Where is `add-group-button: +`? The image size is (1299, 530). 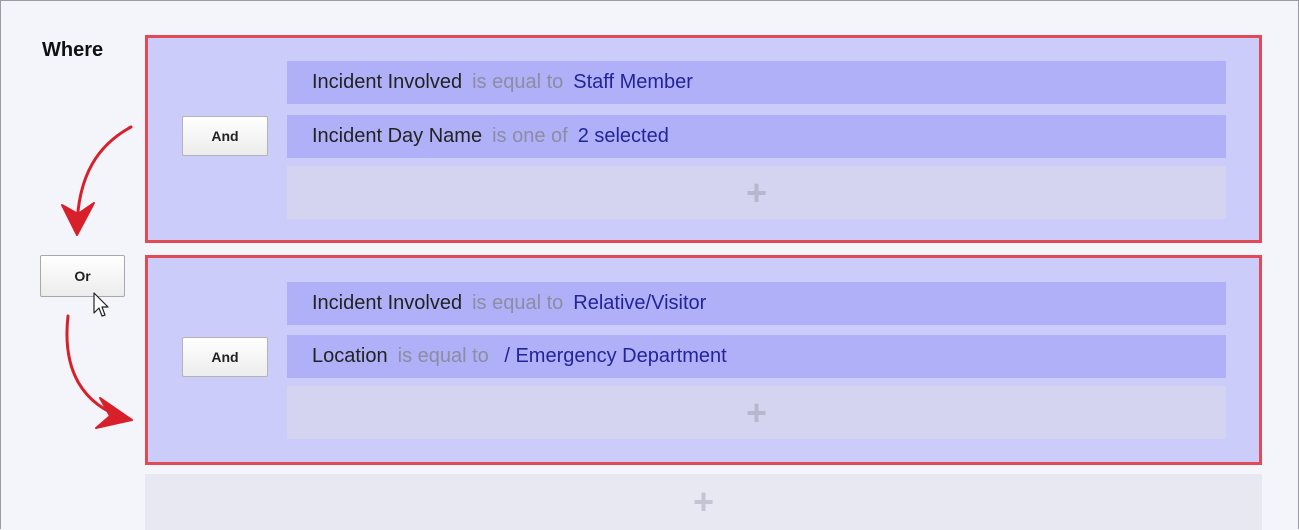
add-group-button: + is located at coordinates (703, 502).